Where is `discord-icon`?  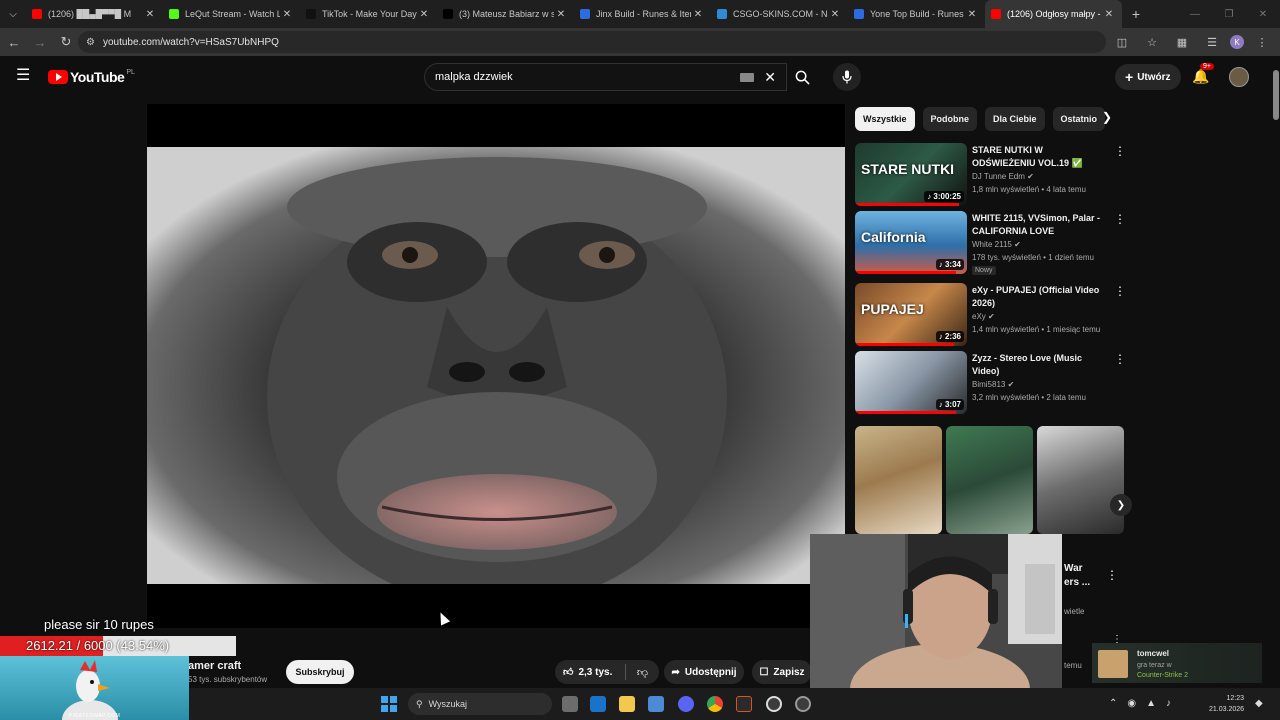
discord-icon is located at coordinates (686, 704).